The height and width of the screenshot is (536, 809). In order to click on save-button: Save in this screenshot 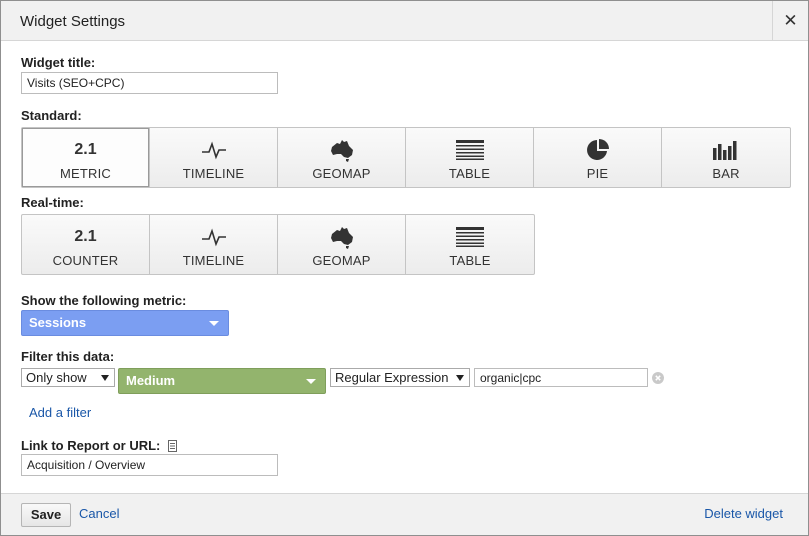, I will do `click(46, 515)`.